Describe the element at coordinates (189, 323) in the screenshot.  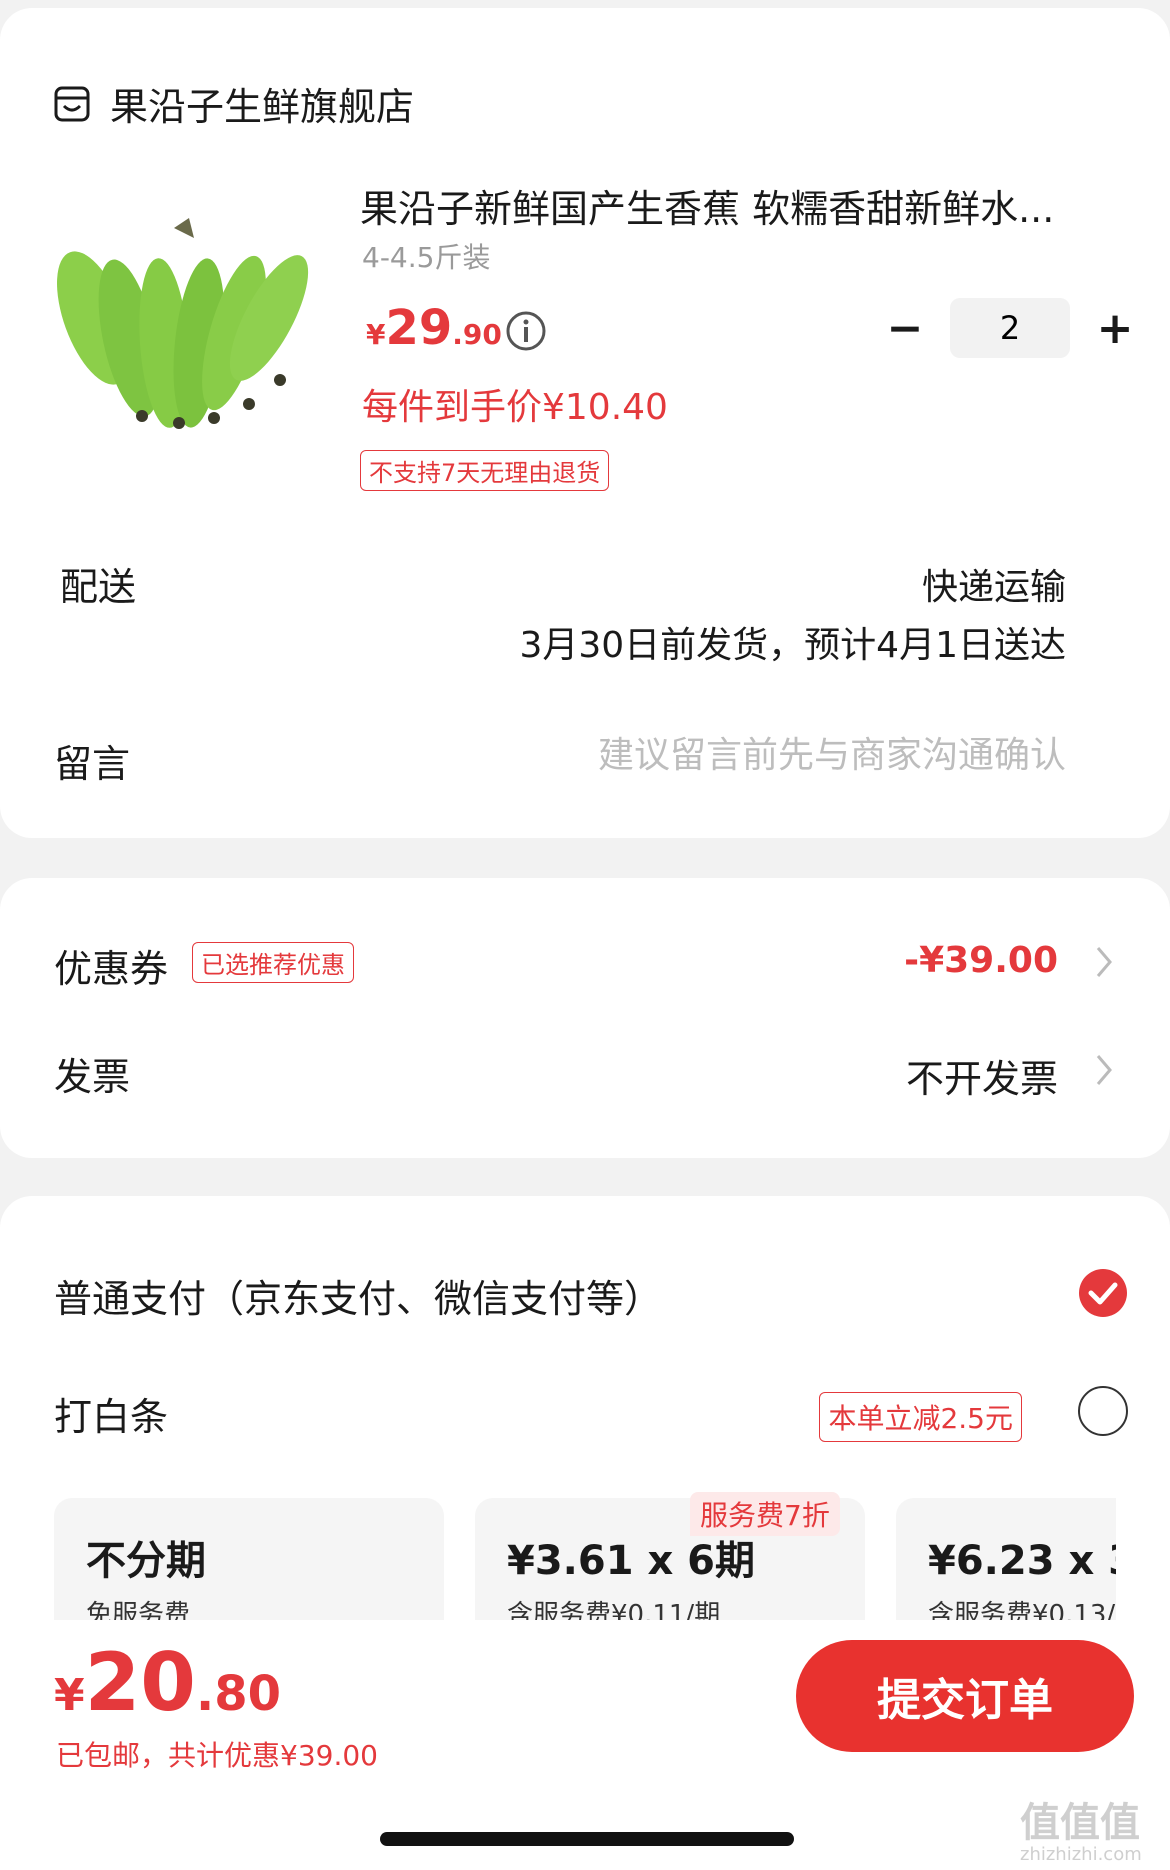
I see `product-image` at that location.